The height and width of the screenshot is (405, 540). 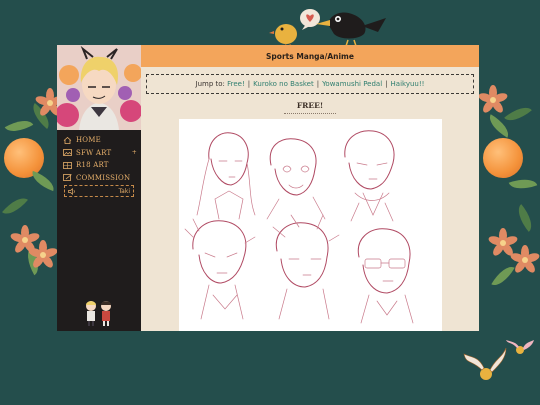 I want to click on sidebar-item-commission: COMMISSION, so click(x=100, y=178).